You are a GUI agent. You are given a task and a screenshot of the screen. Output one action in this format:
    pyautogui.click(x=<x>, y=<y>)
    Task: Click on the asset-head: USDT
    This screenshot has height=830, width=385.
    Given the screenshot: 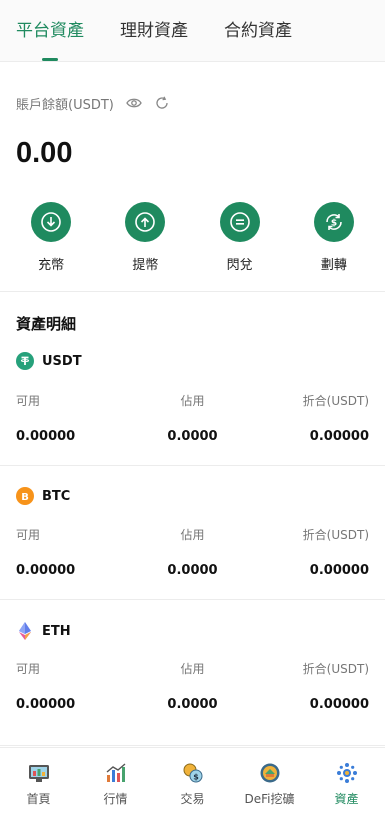 What is the action you would take?
    pyautogui.click(x=49, y=361)
    